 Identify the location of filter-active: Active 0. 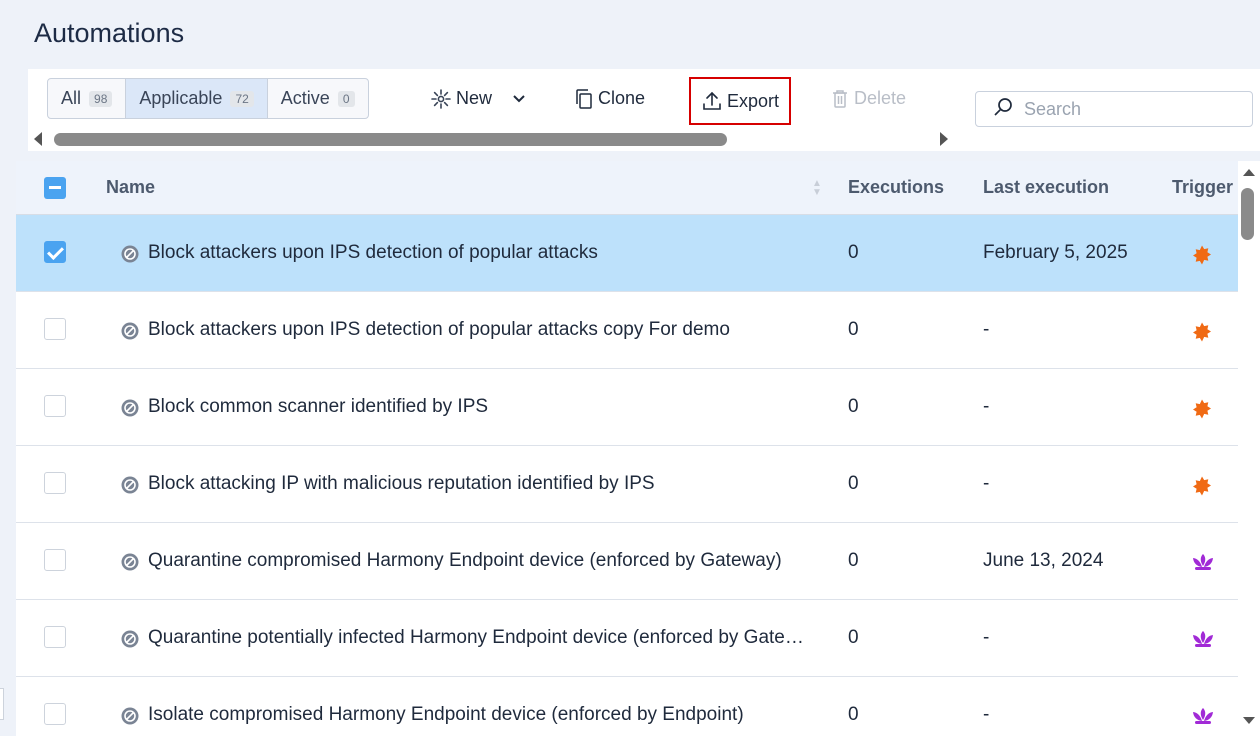
(318, 98).